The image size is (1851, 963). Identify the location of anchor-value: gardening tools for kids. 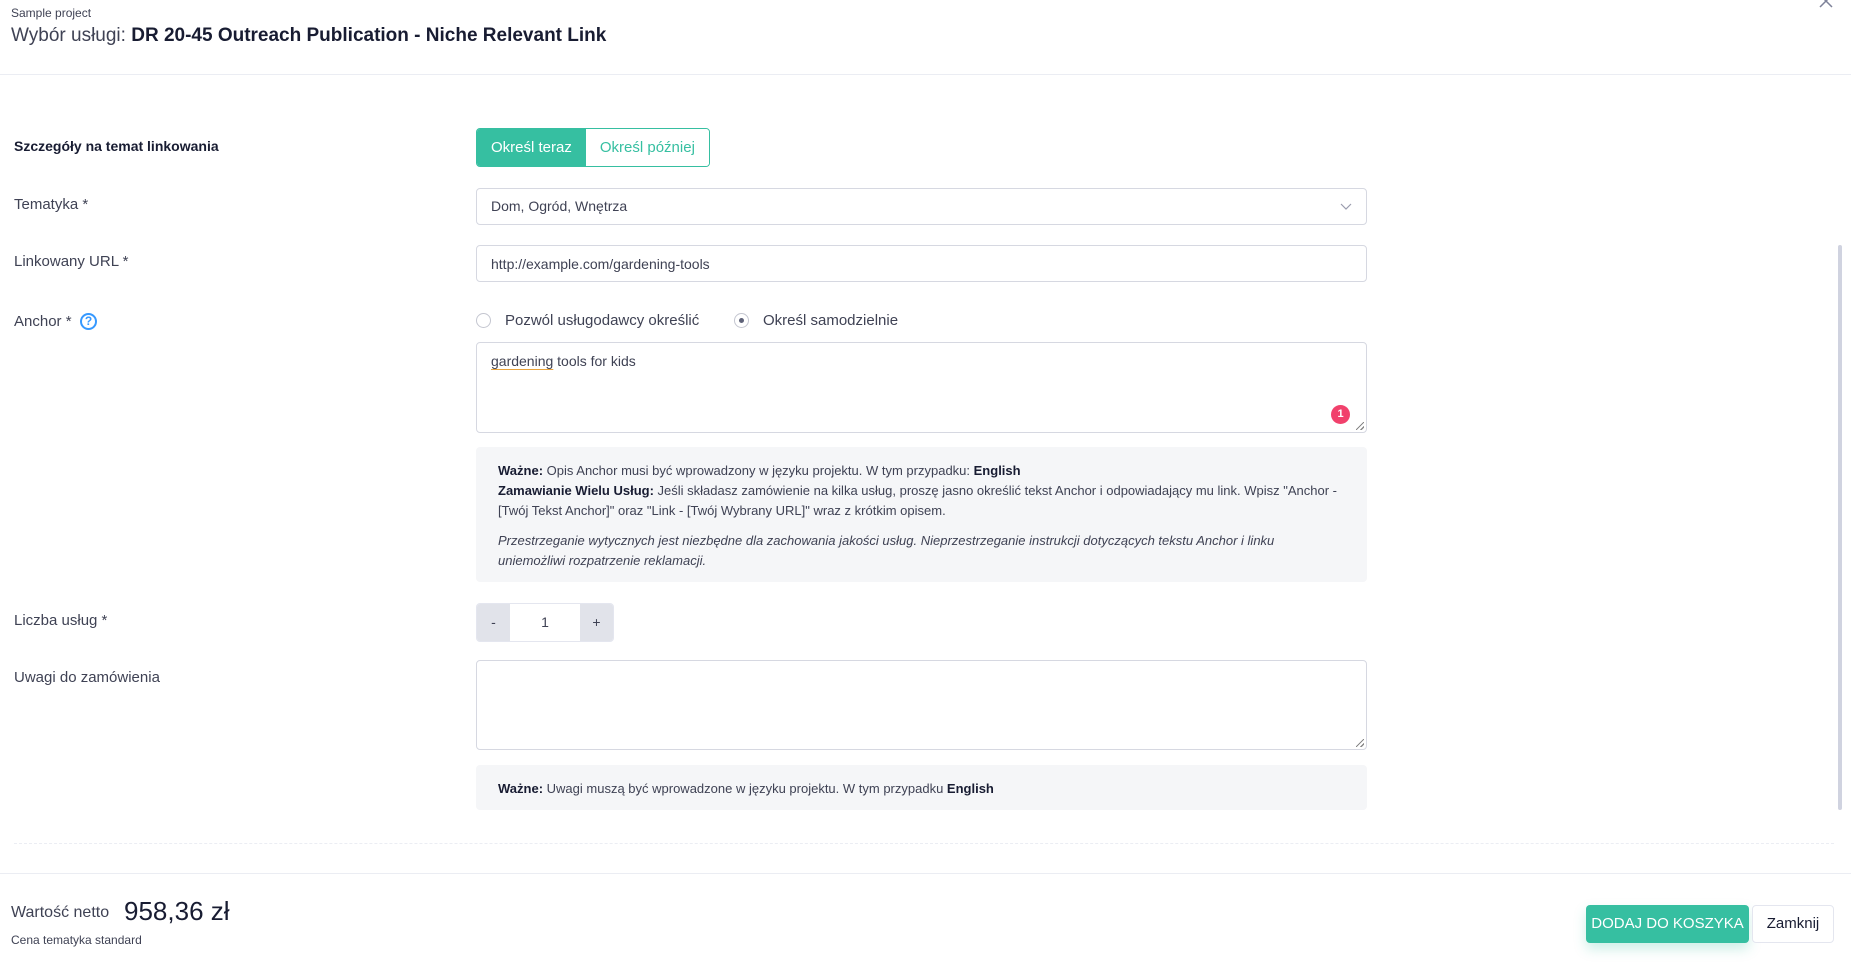
(563, 361).